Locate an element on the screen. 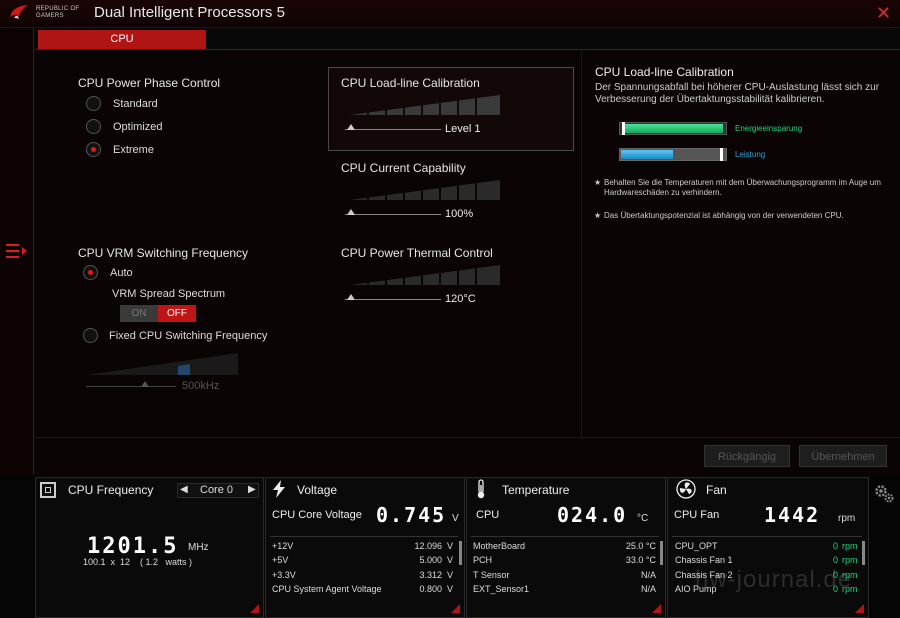  temp-row-label: T Sensor is located at coordinates (491, 575).